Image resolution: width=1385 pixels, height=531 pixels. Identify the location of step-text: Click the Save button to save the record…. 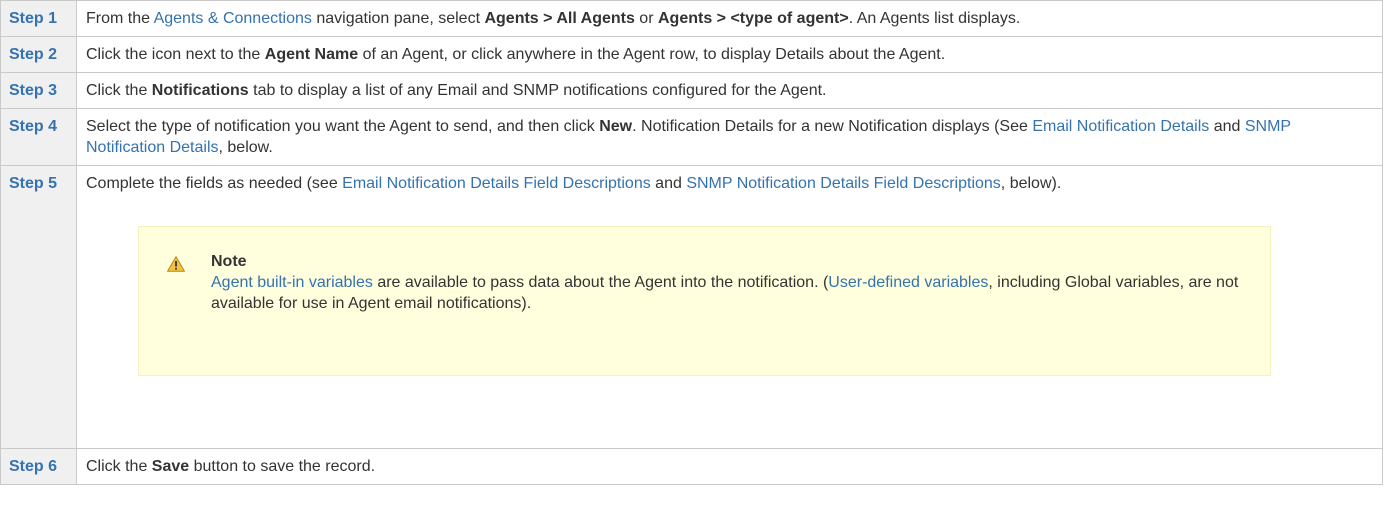
(729, 466).